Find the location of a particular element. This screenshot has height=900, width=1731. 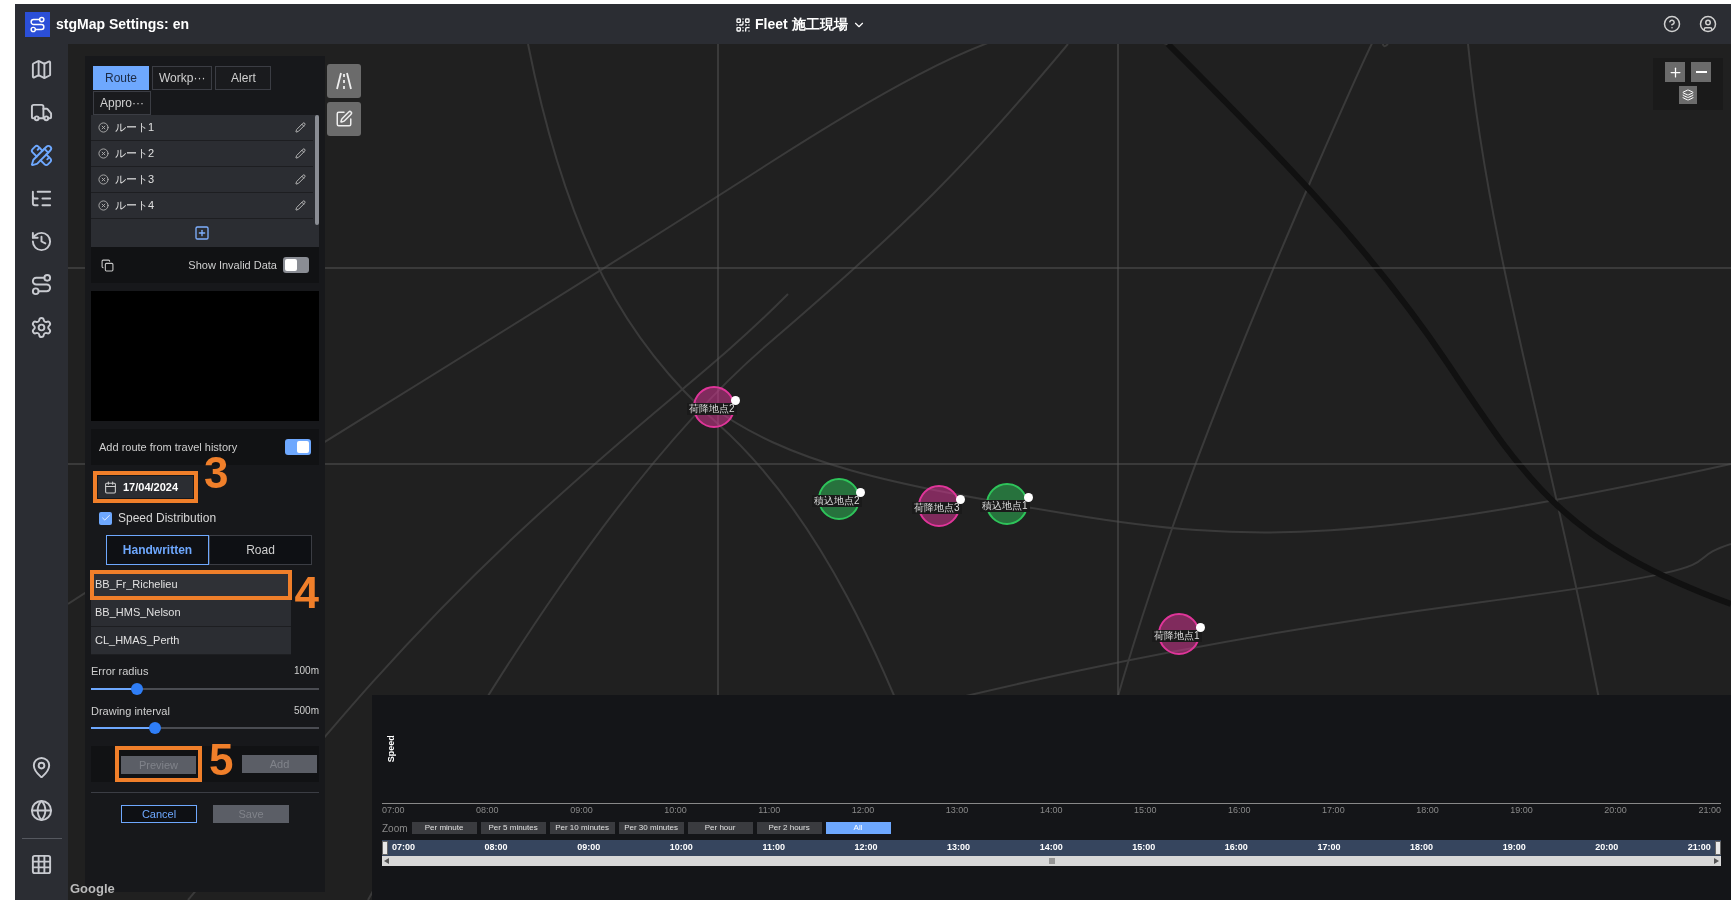

map-attribution: Google is located at coordinates (92, 888).